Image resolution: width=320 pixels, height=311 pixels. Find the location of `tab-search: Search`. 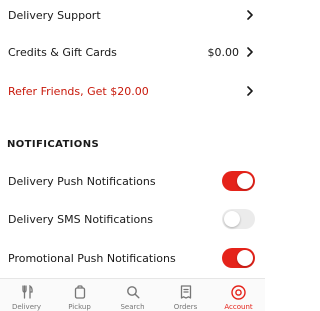

tab-search: Search is located at coordinates (132, 295).